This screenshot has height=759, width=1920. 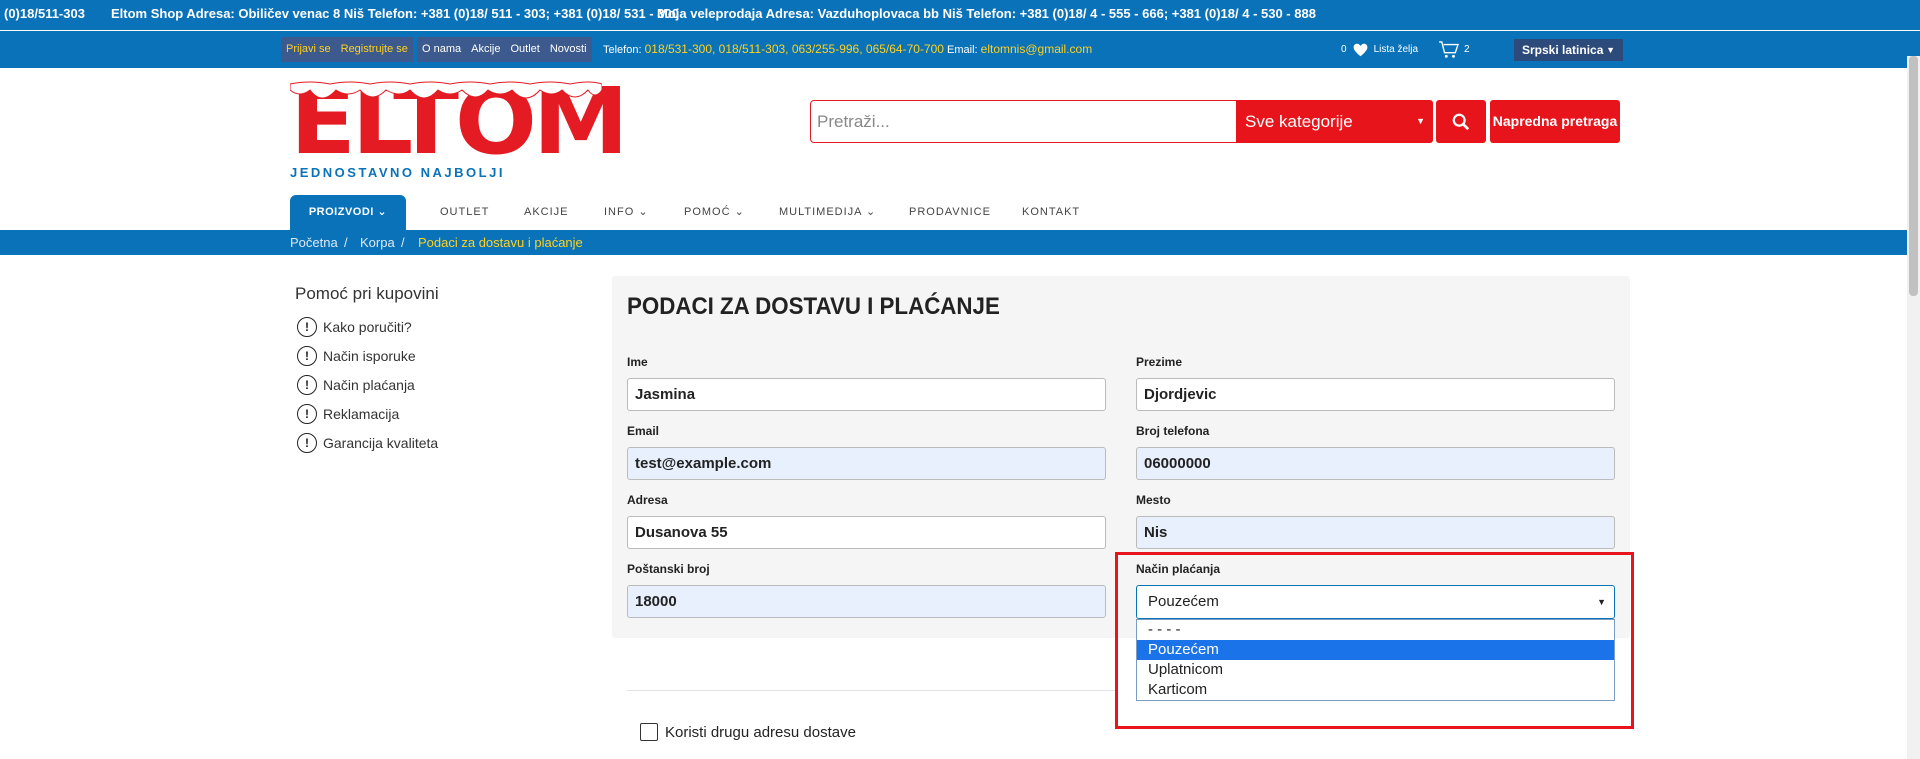 I want to click on advanced-search-button: Napredna pretraga, so click(x=1555, y=121).